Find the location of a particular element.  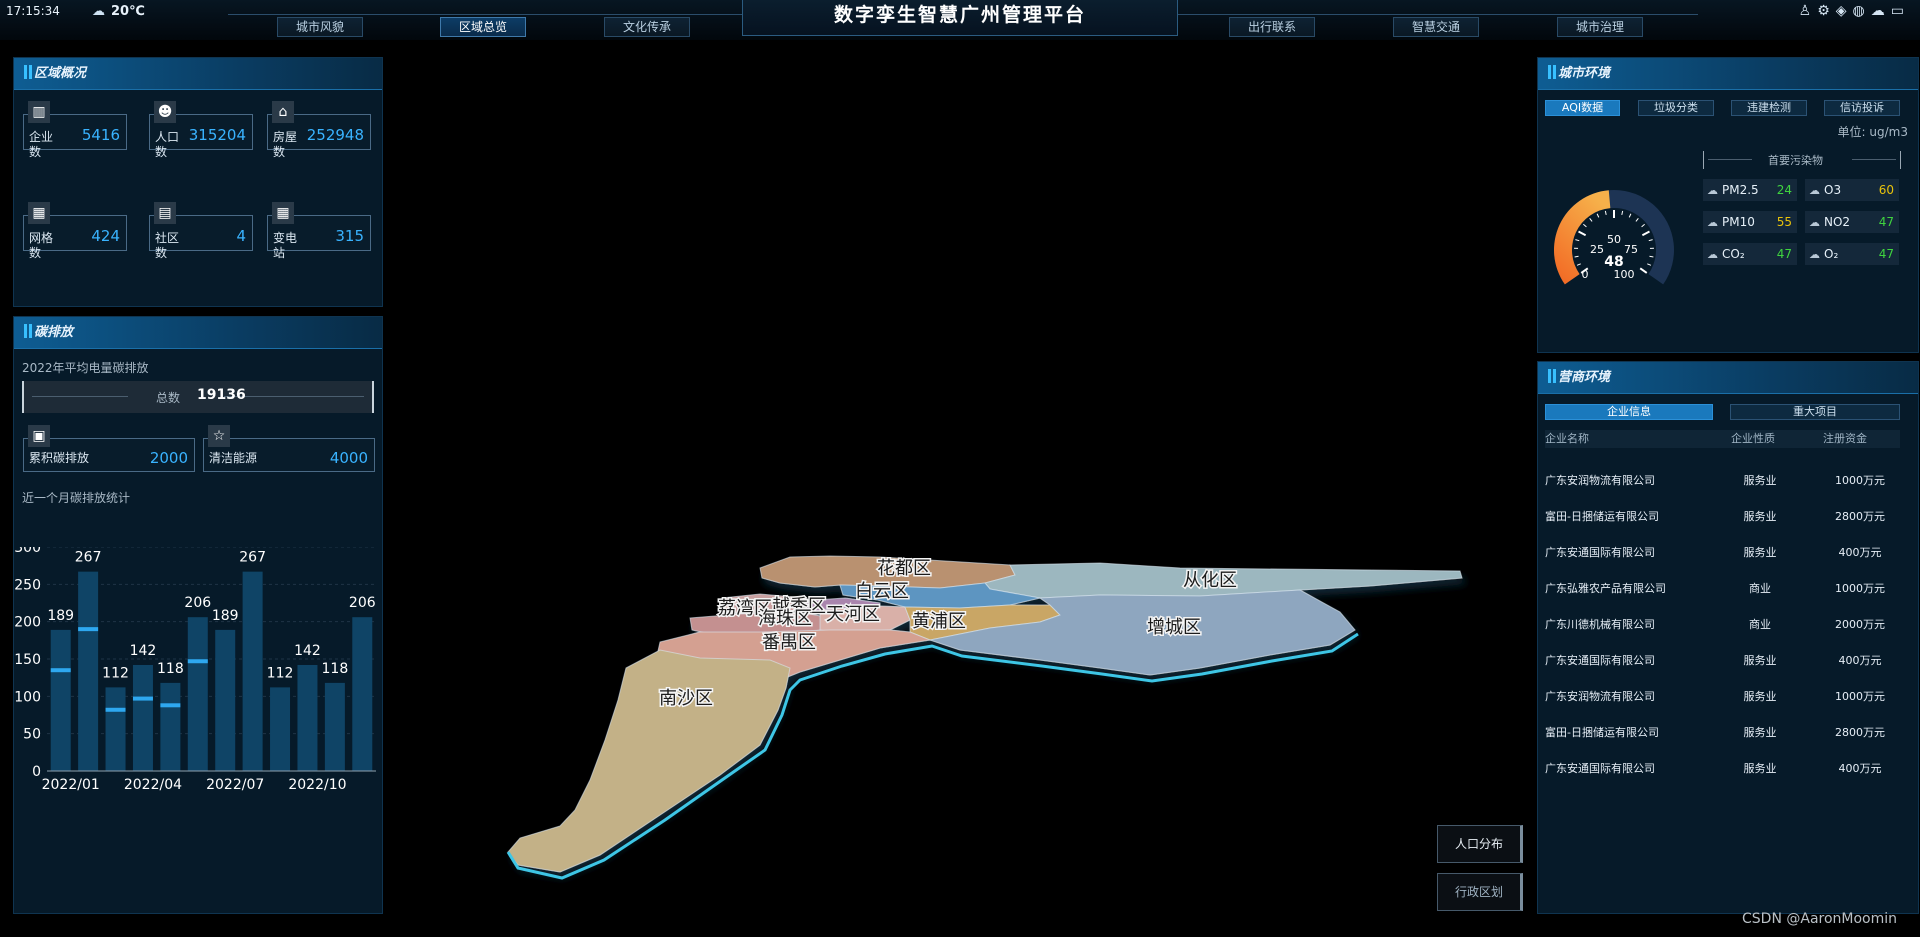

table-cell: 广东安润物流有限公司 is located at coordinates (1600, 480).